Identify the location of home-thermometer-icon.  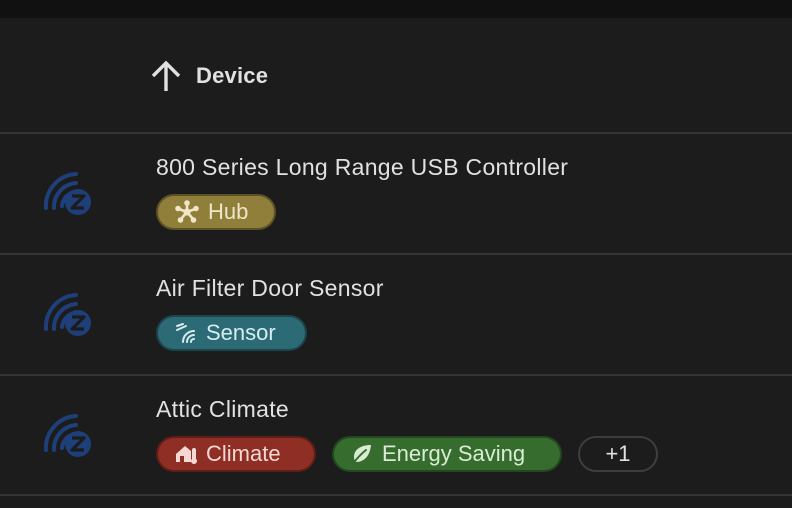
(186, 455).